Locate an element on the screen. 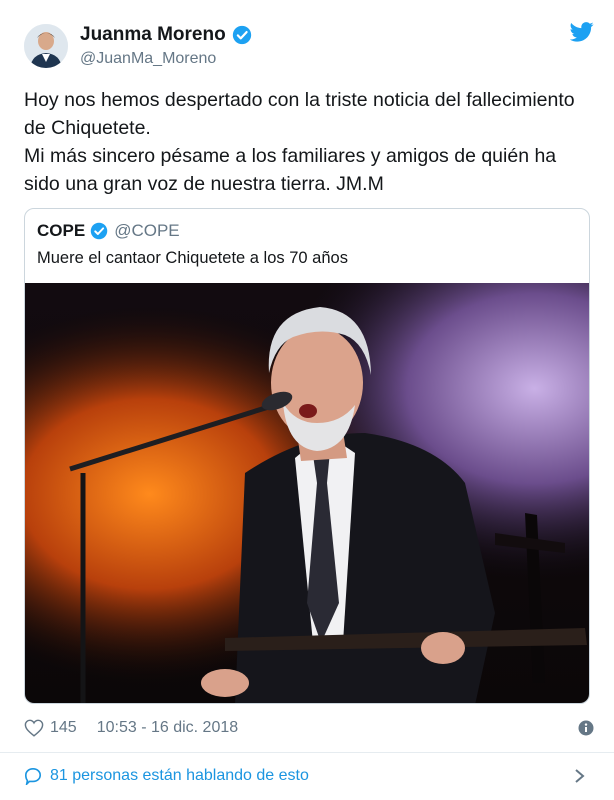 This screenshot has height=800, width=614. divider is located at coordinates (307, 752).